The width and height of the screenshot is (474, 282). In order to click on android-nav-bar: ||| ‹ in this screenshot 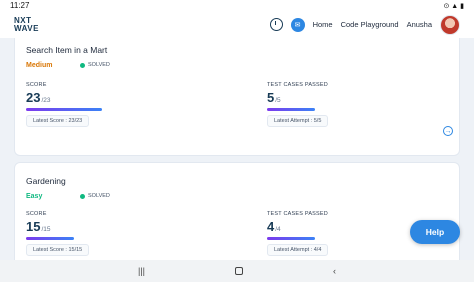, I will do `click(237, 271)`.